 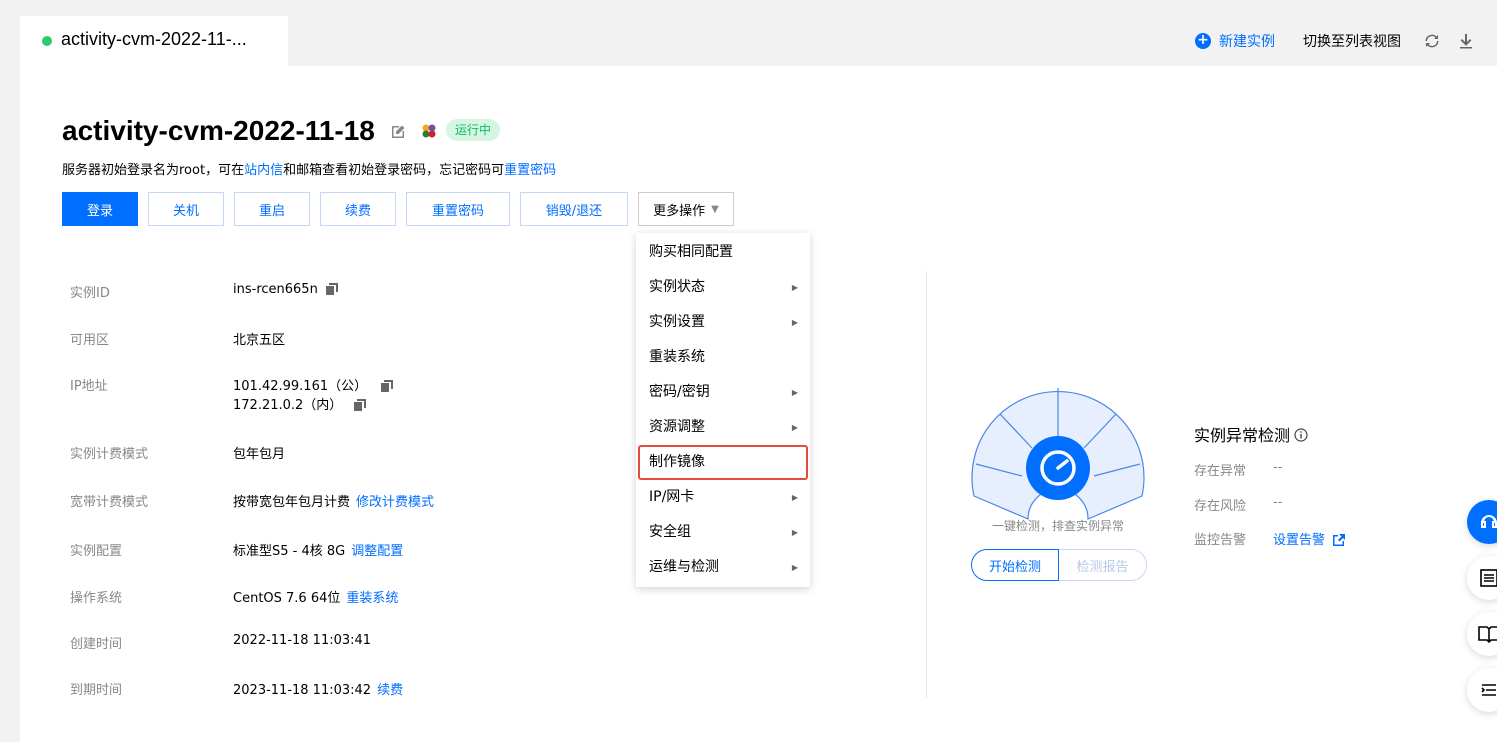 What do you see at coordinates (292, 502) in the screenshot?
I see `bandwidth-billing-value: 按带宽包年包月计费` at bounding box center [292, 502].